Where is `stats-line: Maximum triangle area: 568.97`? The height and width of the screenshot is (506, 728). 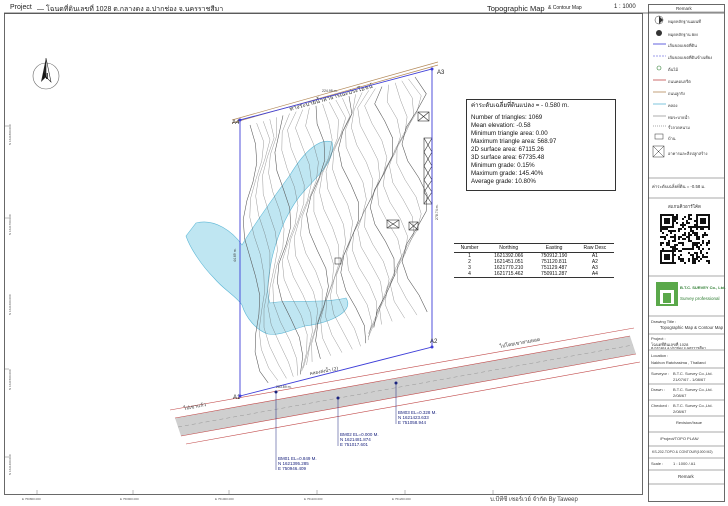 stats-line: Maximum triangle area: 568.97 is located at coordinates (514, 141).